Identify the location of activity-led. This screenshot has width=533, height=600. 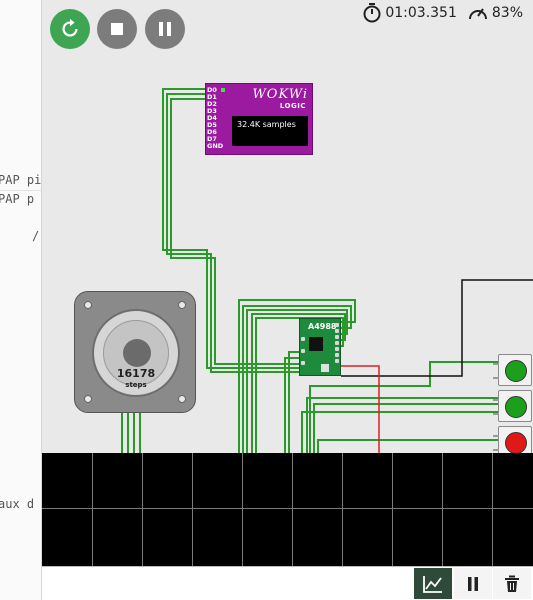
(223, 90).